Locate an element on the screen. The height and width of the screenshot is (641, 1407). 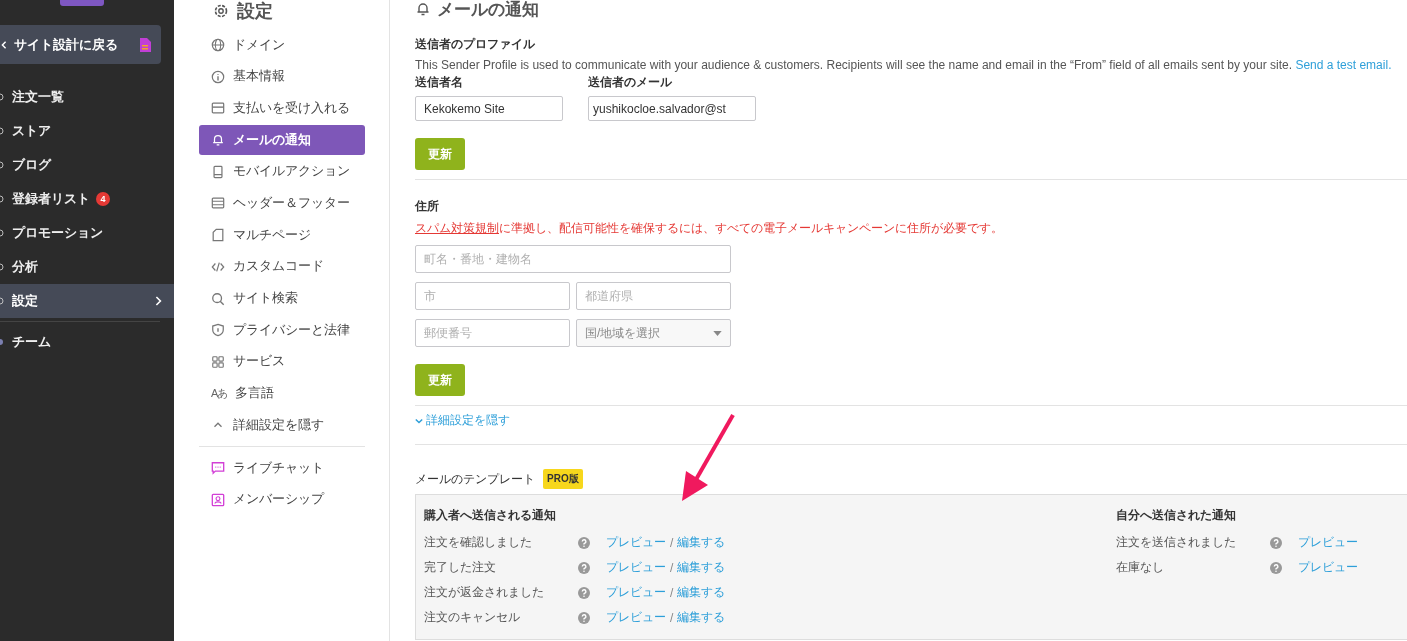
chat-icon is located at coordinates (218, 468).